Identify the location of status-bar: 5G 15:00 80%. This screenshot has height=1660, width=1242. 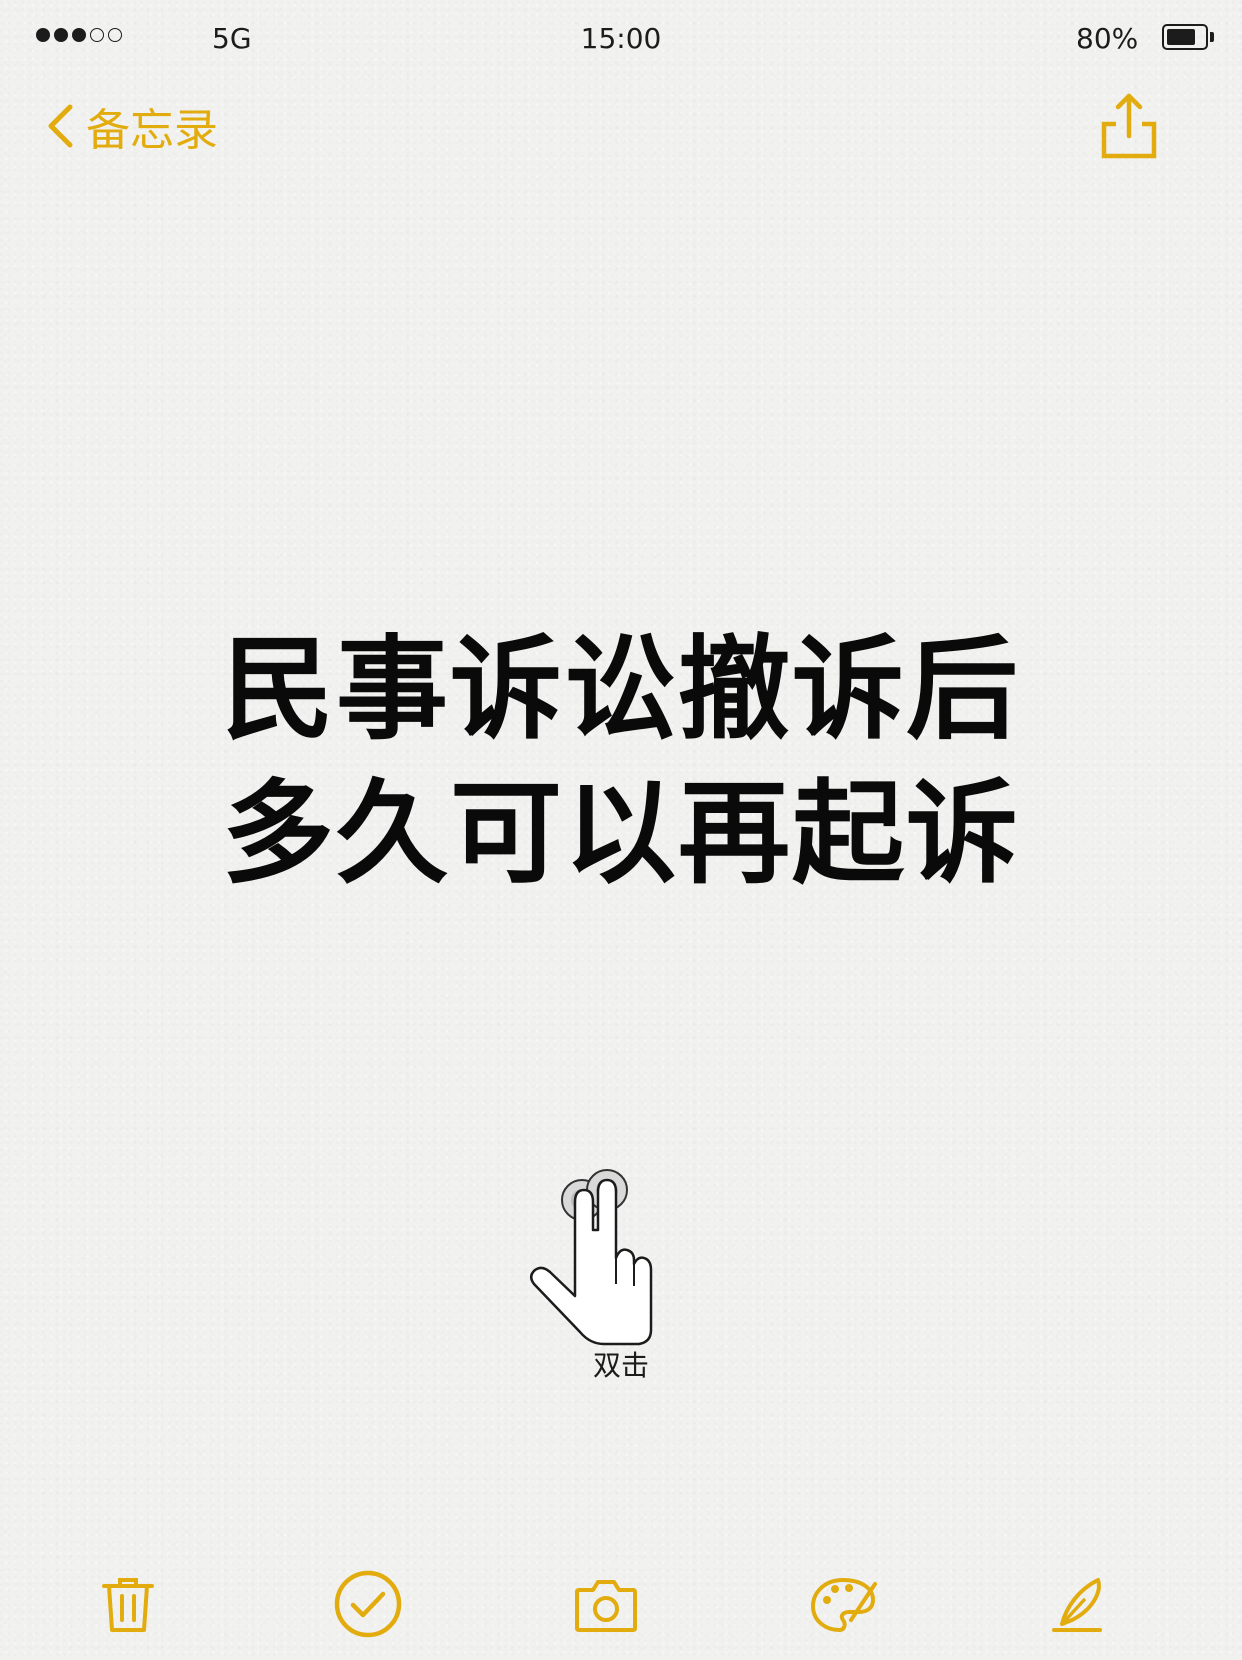
(621, 38).